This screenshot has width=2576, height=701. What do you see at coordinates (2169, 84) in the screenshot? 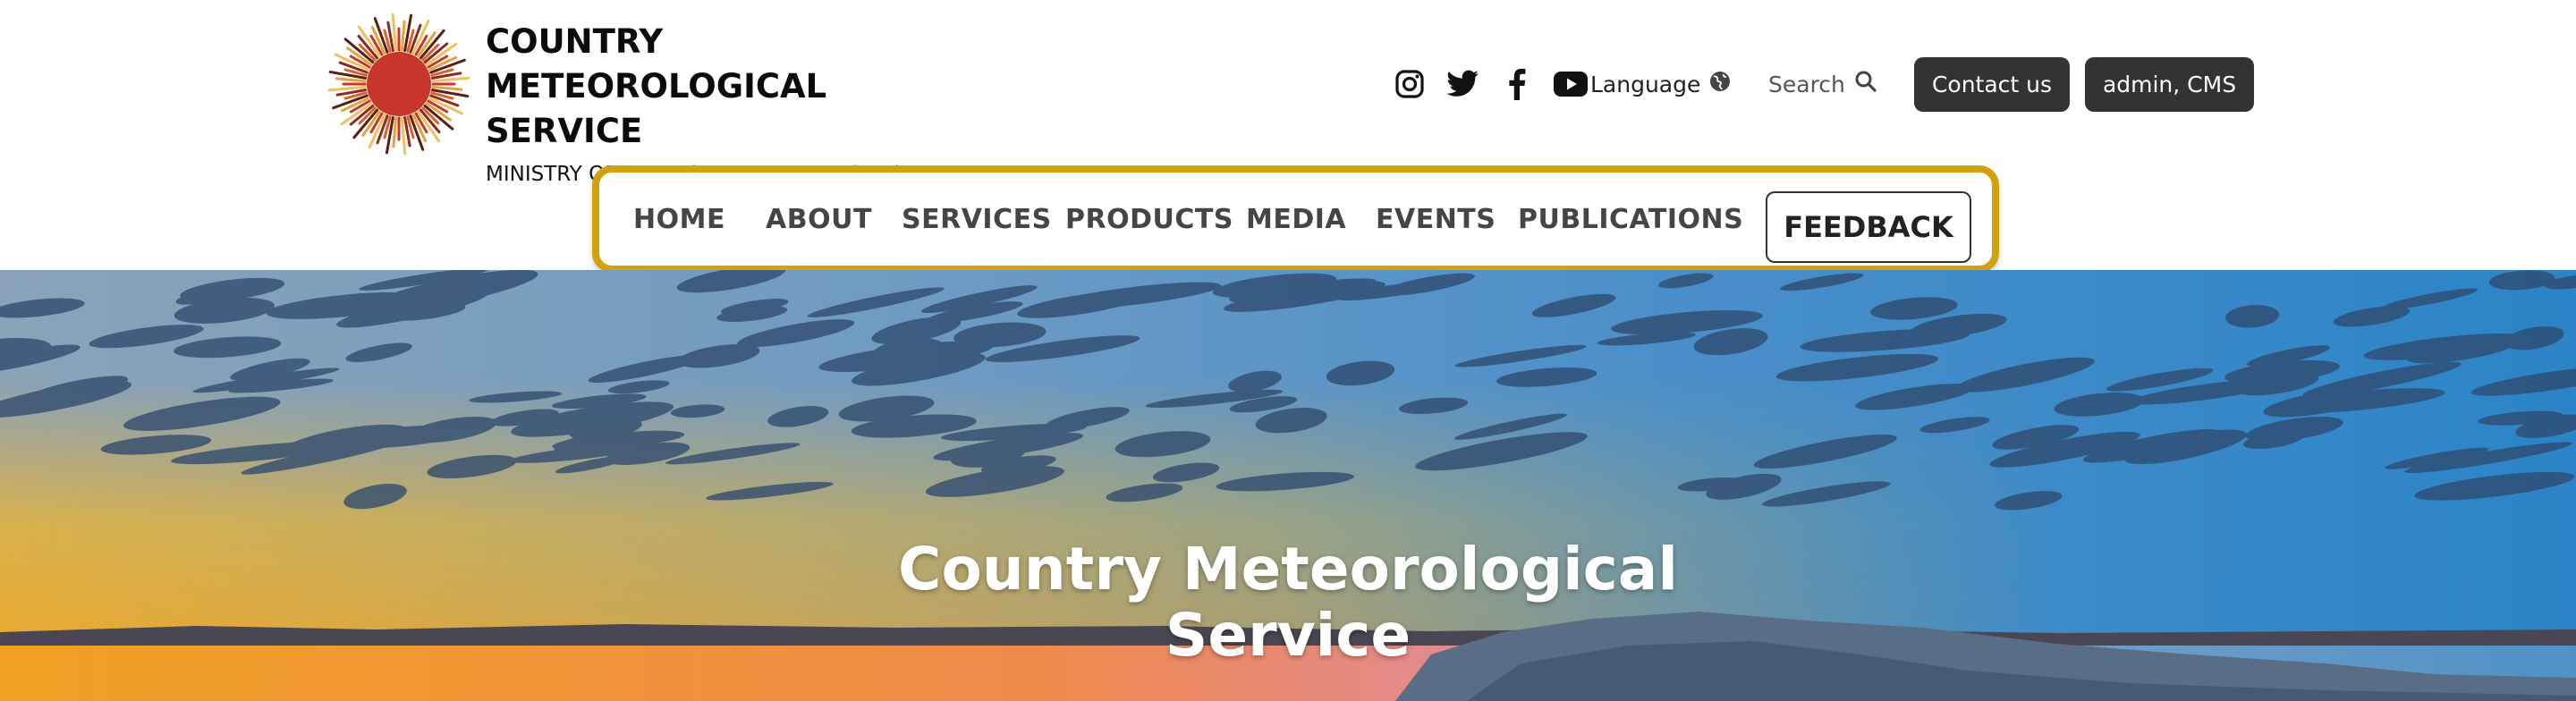
I see `admin-cms-button: admin, CMS` at bounding box center [2169, 84].